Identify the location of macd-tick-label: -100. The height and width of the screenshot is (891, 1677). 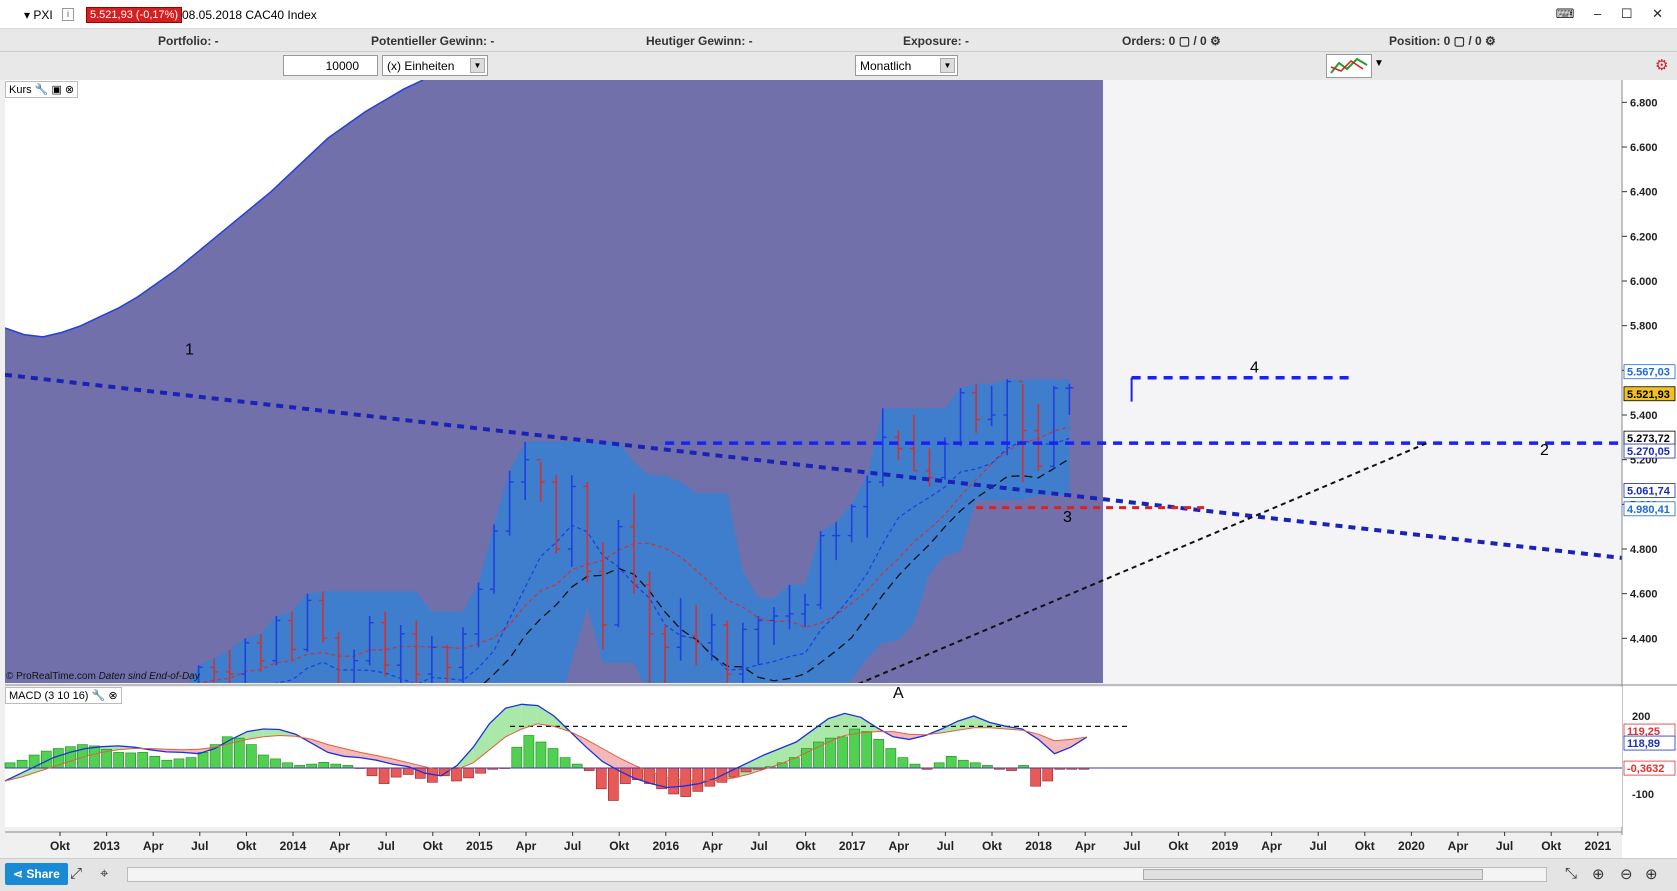
(1643, 795).